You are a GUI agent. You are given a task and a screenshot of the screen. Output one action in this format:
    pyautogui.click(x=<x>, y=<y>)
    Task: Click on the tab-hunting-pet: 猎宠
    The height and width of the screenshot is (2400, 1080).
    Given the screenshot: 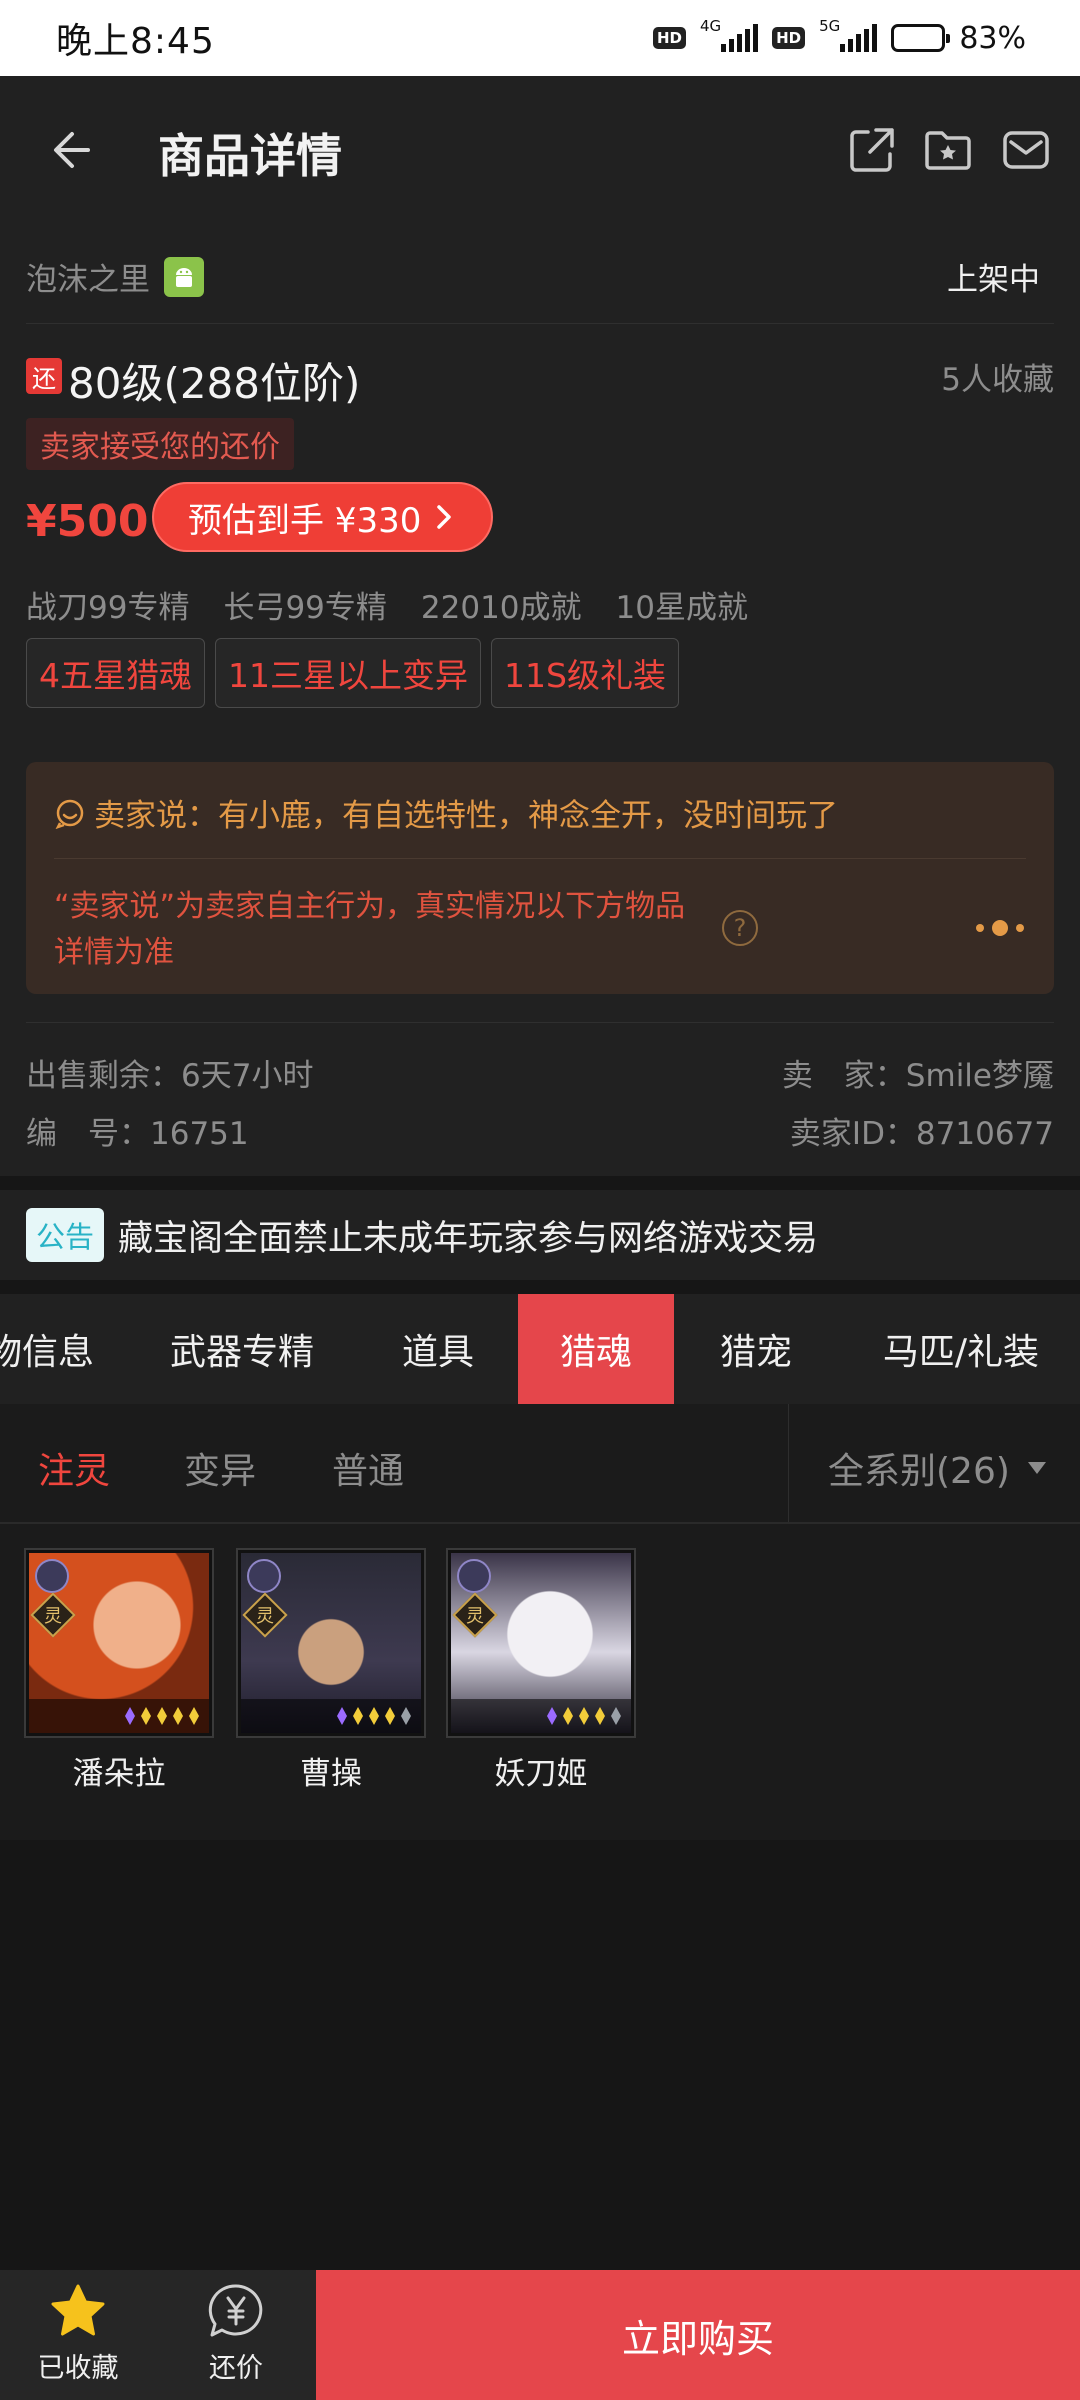 What is the action you would take?
    pyautogui.click(x=756, y=1349)
    